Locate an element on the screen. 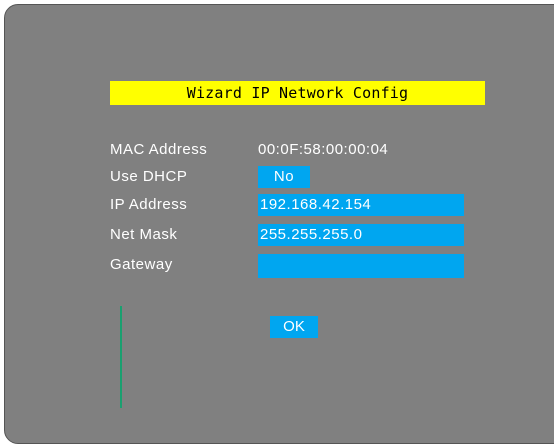 The image size is (554, 444). ip-address-field: 192.168.42.154 is located at coordinates (361, 205).